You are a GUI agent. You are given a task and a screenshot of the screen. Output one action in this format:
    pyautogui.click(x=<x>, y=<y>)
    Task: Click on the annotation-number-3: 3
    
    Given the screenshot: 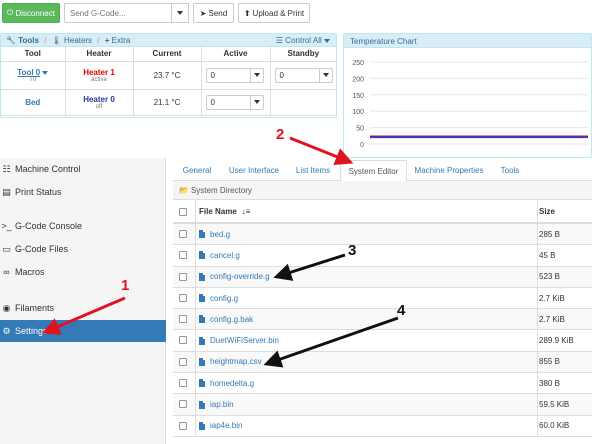 What is the action you would take?
    pyautogui.click(x=352, y=250)
    